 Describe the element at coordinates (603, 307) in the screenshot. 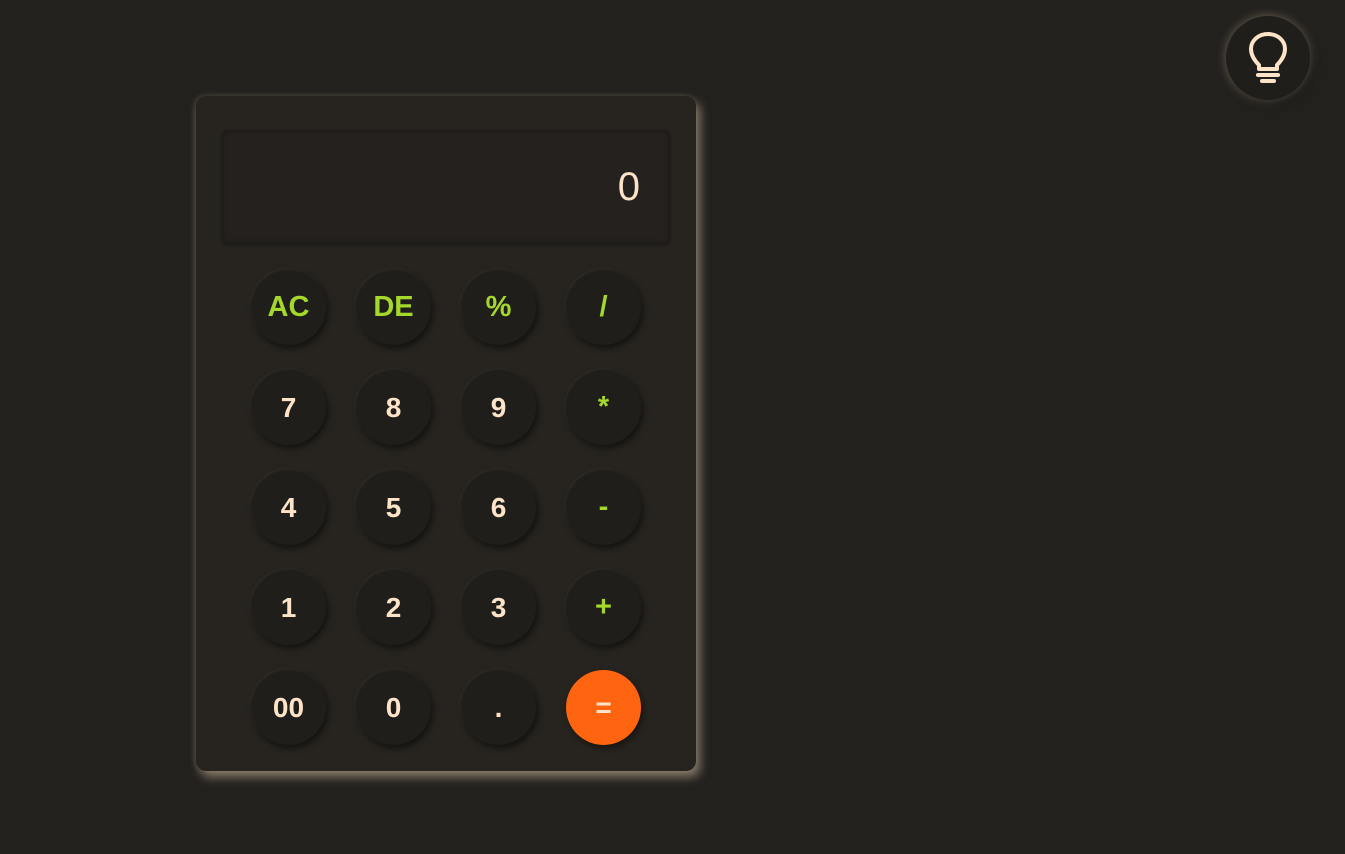

I see `divide-button: /` at that location.